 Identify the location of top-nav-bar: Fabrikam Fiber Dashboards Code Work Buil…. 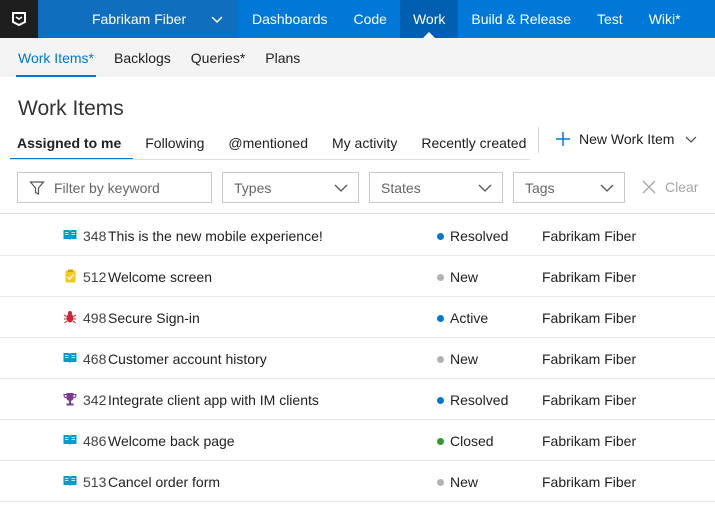
(357, 19).